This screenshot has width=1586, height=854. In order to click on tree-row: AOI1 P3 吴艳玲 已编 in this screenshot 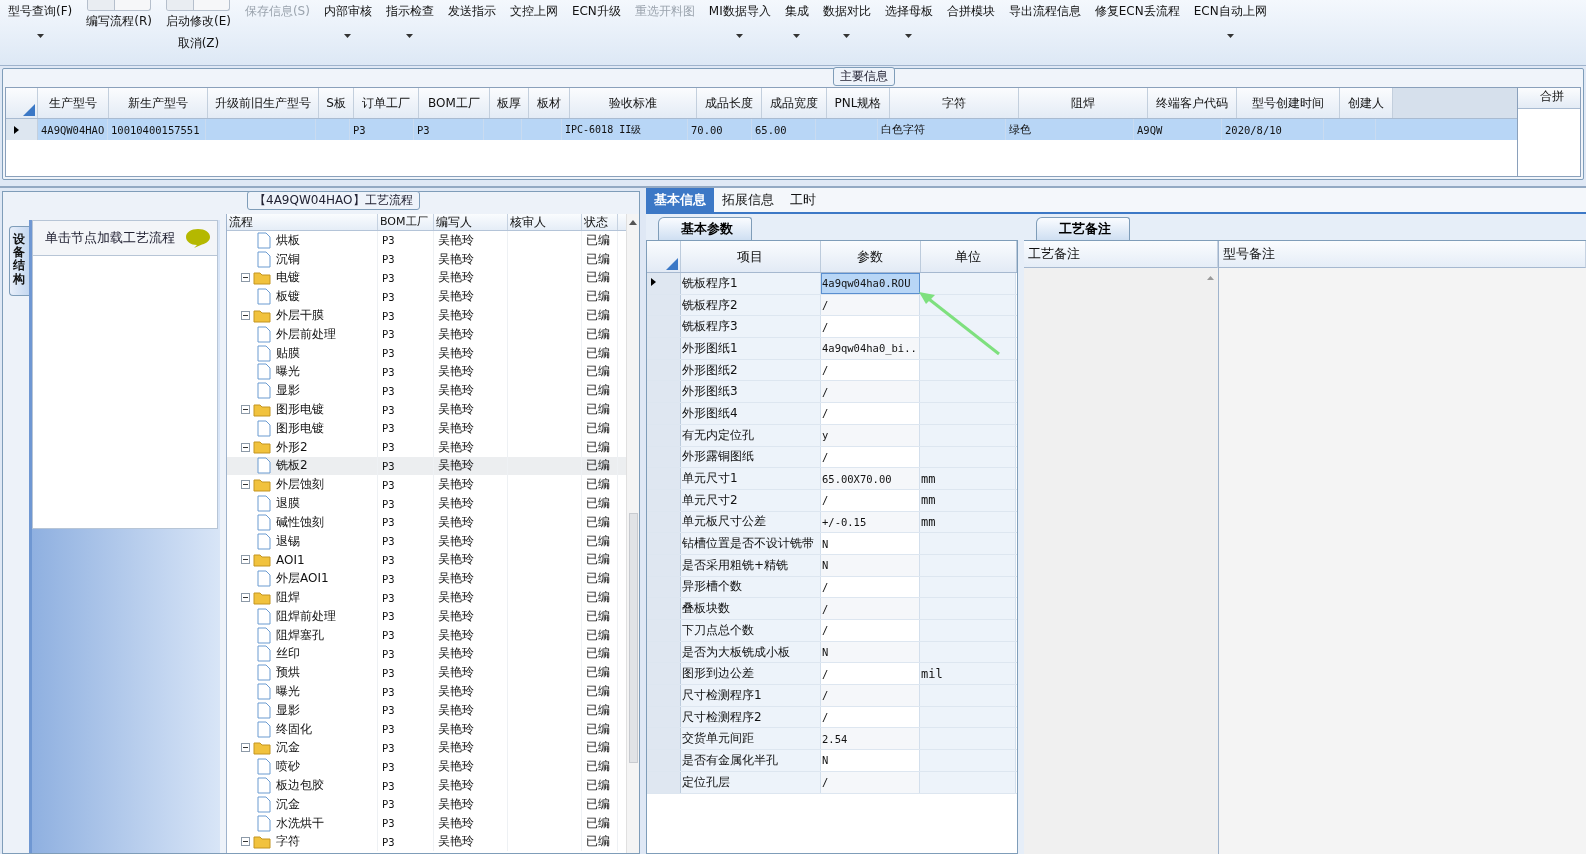, I will do `click(426, 560)`.